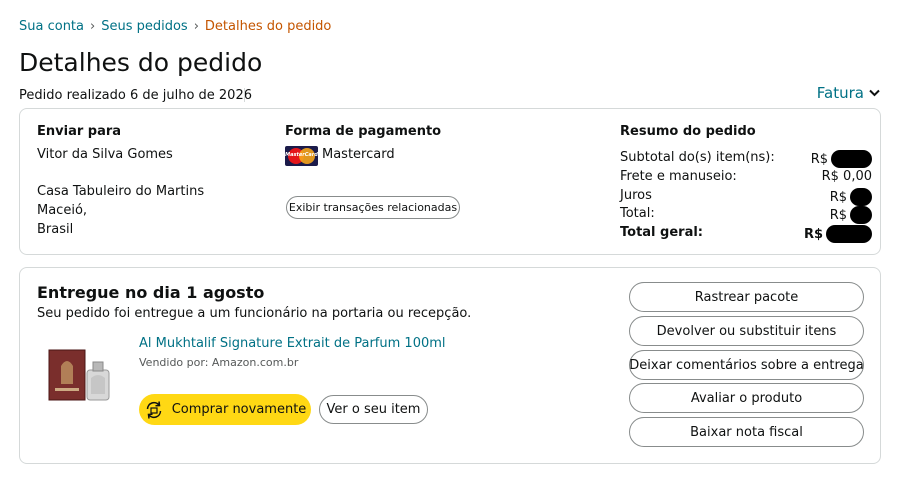  Describe the element at coordinates (746, 197) in the screenshot. I see `summary-row-interest: Juros R$` at that location.